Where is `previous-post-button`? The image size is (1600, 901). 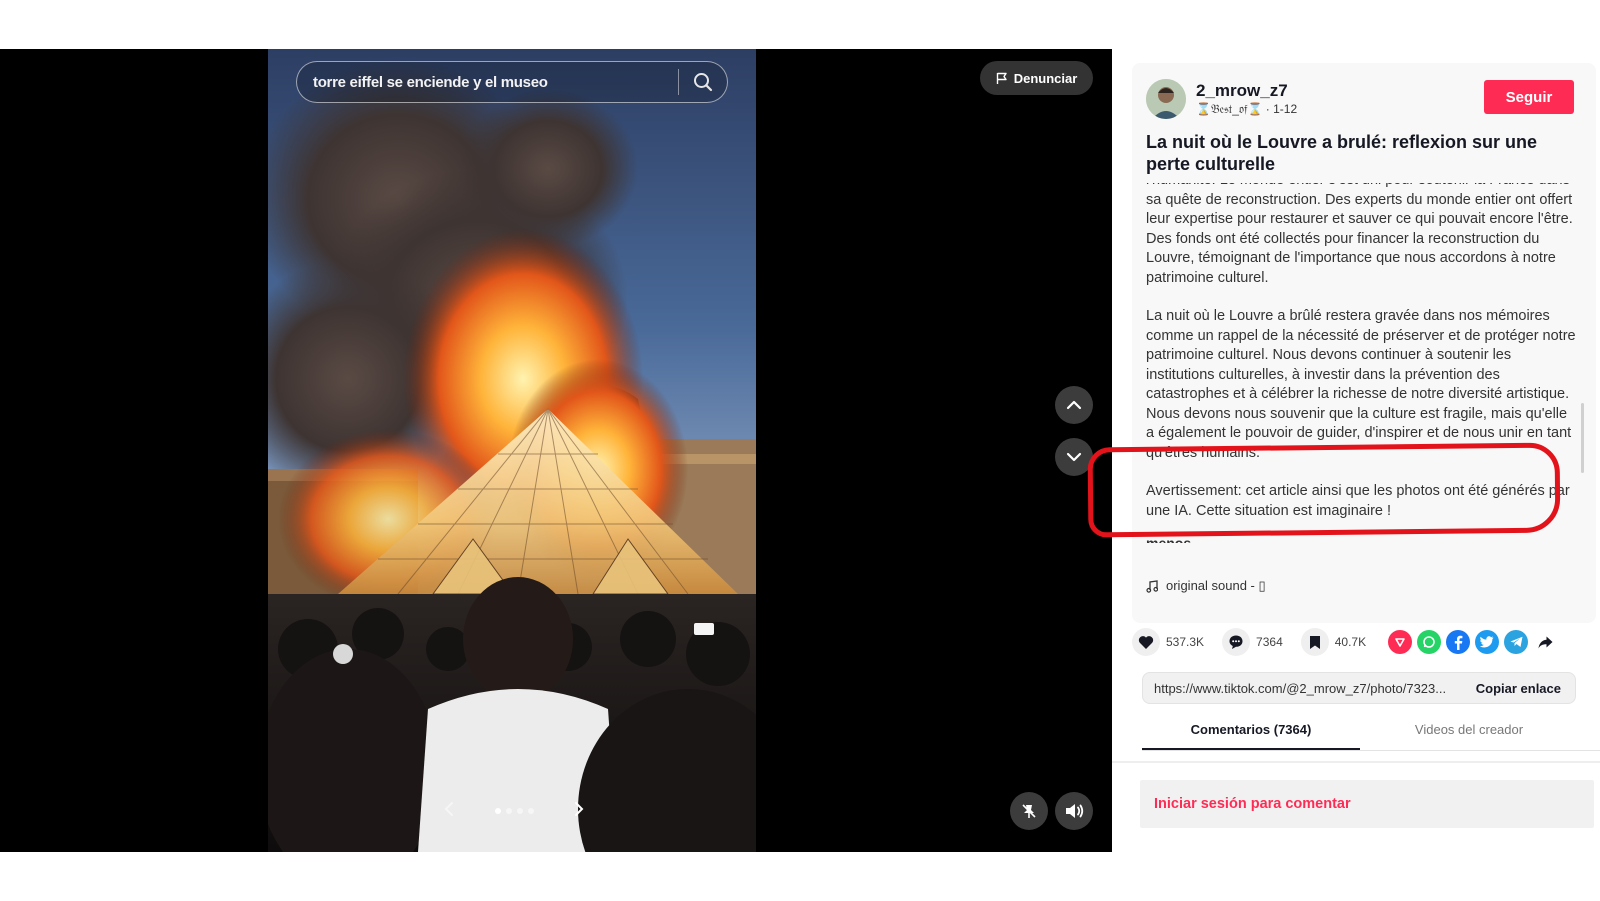
previous-post-button is located at coordinates (1074, 405).